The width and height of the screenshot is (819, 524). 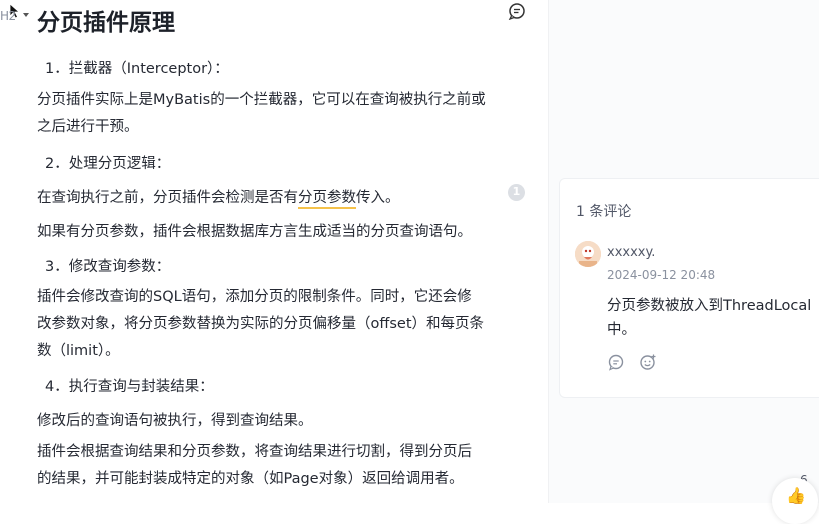 I want to click on paragraph-line: 插件会修改查询的SQL语句，添加分页的限制条件。同时，它还会修, so click(x=254, y=297).